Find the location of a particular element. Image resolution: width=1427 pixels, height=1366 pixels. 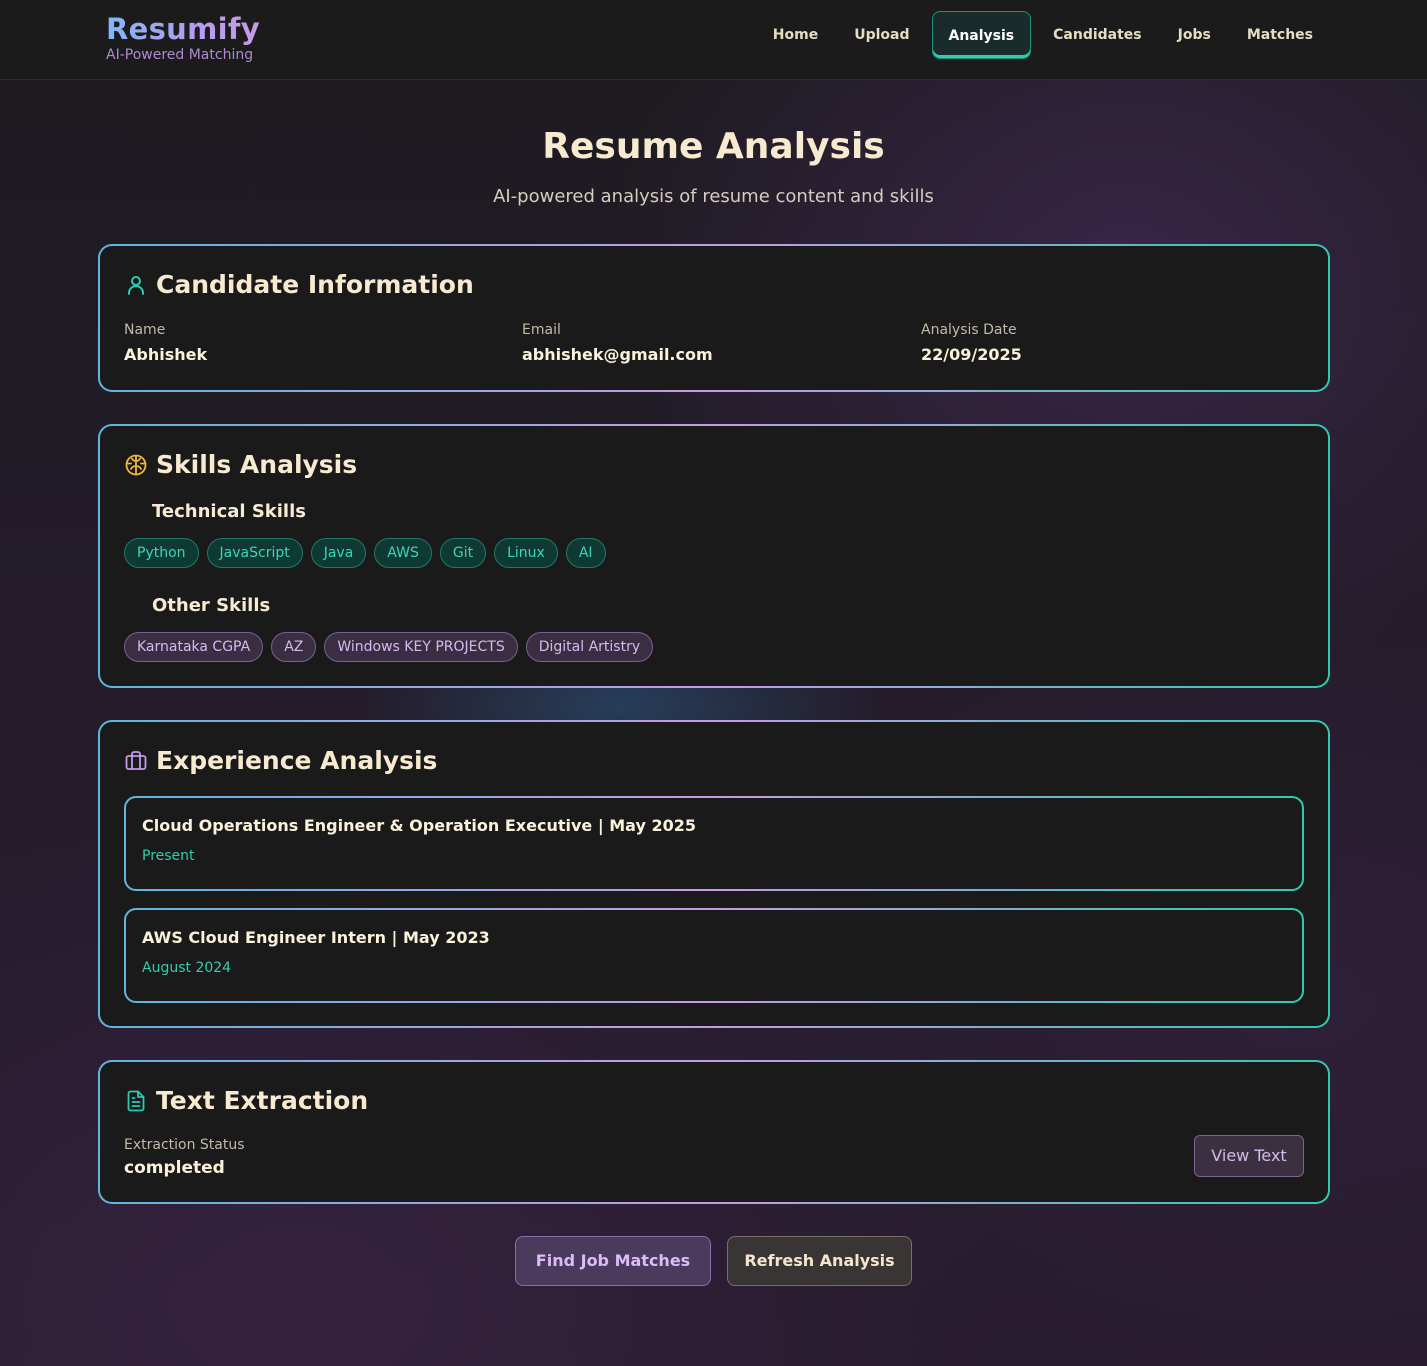

experience-title: AWS Cloud Engineer Intern | May 2023 is located at coordinates (316, 937).